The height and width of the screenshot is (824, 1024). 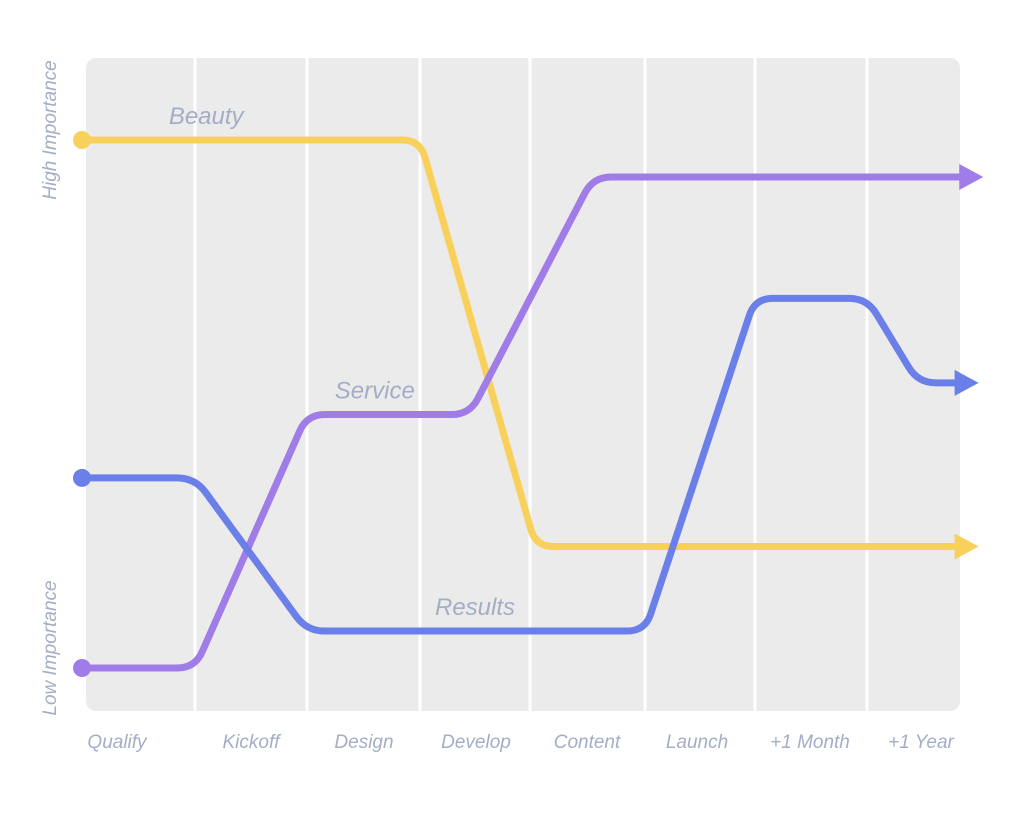 I want to click on series-start-dot-service, so click(x=82, y=668).